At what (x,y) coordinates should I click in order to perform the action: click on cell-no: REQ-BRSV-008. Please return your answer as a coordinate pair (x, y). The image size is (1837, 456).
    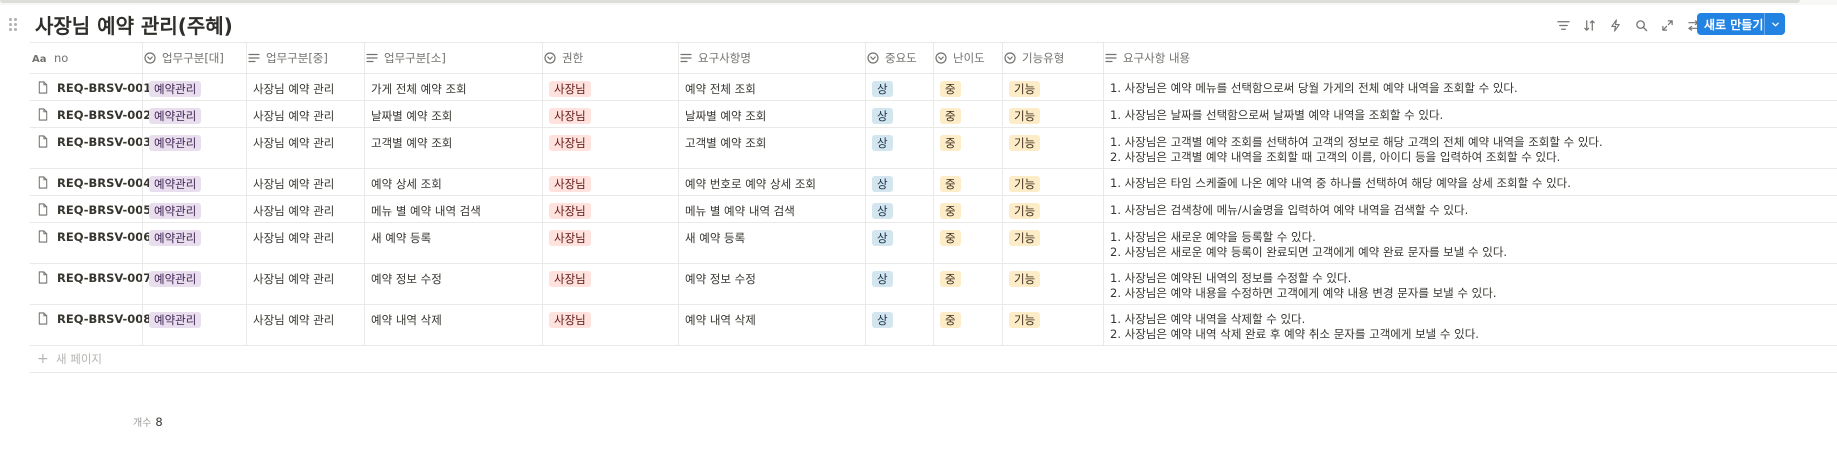
    Looking at the image, I should click on (90, 325).